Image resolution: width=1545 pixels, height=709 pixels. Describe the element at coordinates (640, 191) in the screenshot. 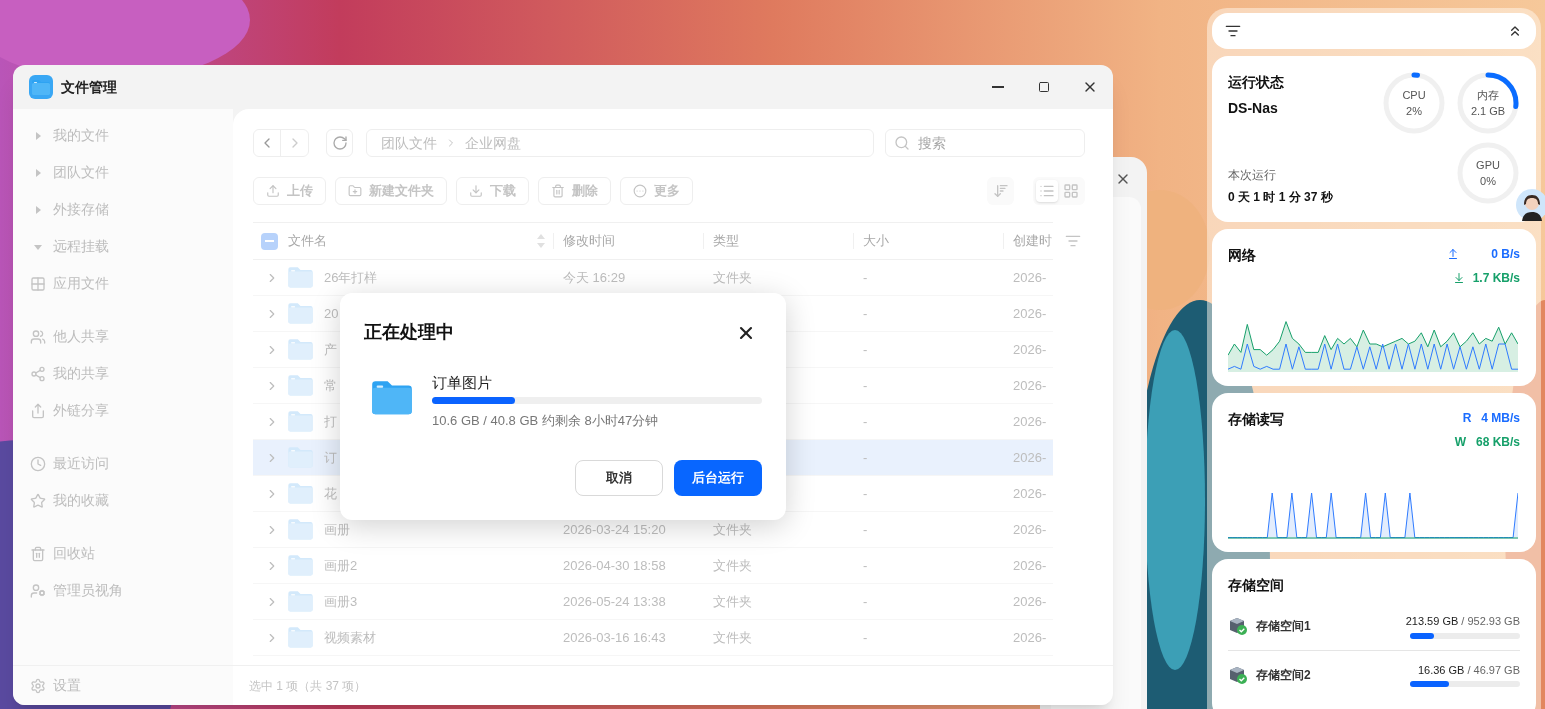

I see `more-icon` at that location.